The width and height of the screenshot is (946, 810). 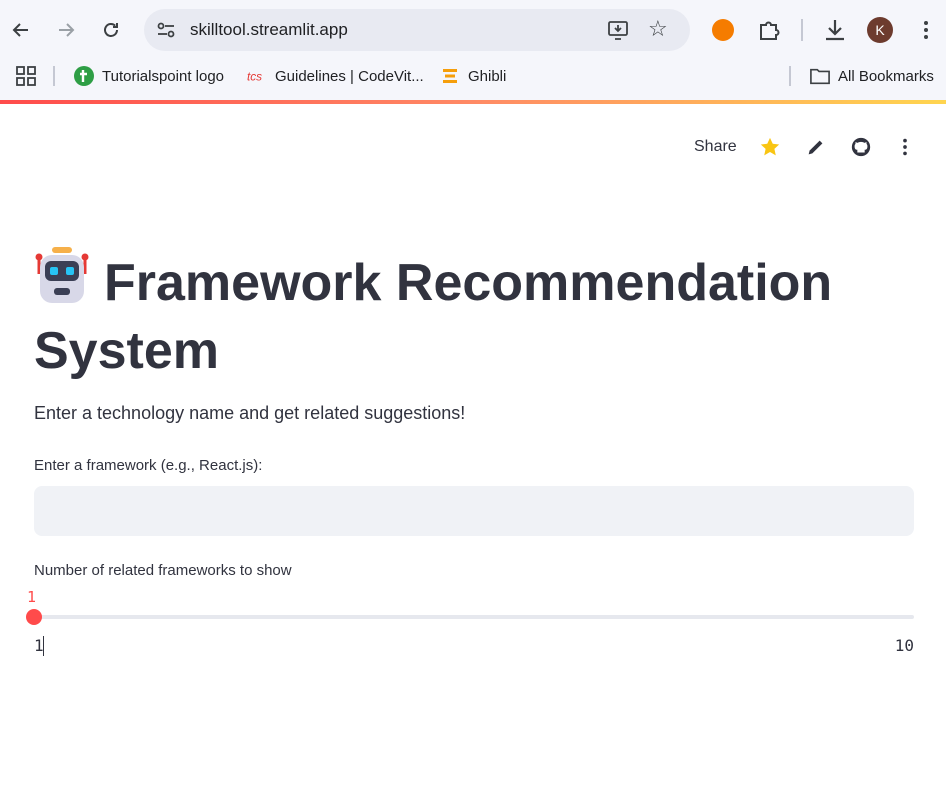 What do you see at coordinates (770, 147) in the screenshot?
I see `star-icon` at bounding box center [770, 147].